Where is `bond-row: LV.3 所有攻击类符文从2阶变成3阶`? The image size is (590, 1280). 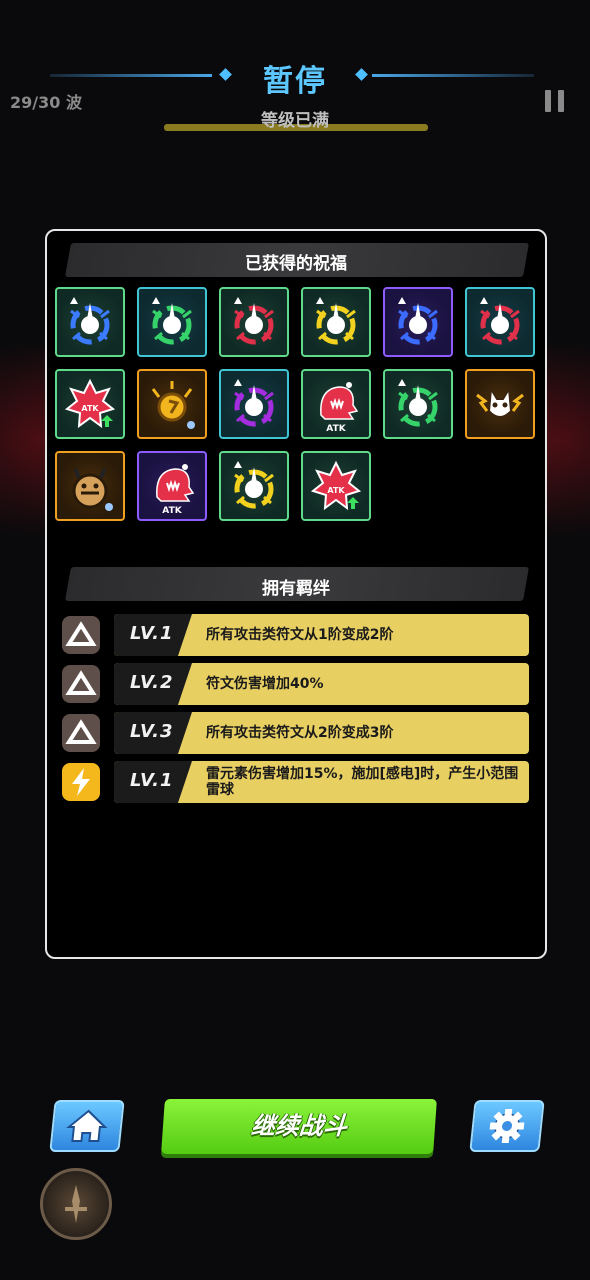
bond-row: LV.3 所有攻击类符文从2阶变成3阶 is located at coordinates (321, 733).